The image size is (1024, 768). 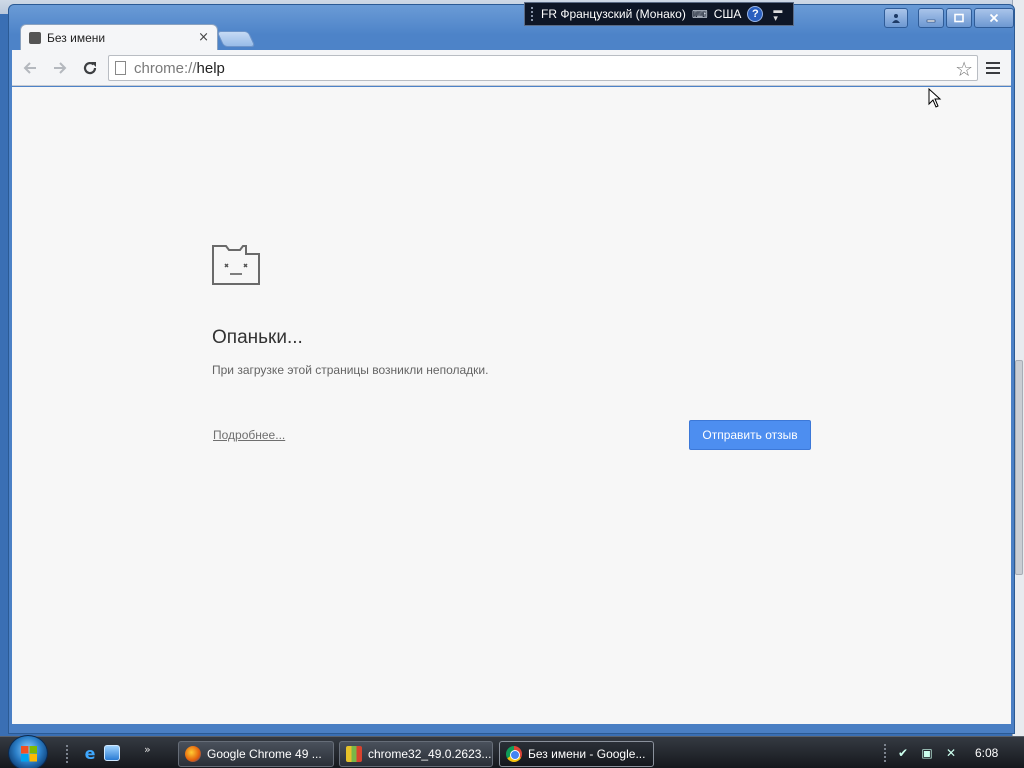 What do you see at coordinates (993, 68) in the screenshot?
I see `chrome-menu-button` at bounding box center [993, 68].